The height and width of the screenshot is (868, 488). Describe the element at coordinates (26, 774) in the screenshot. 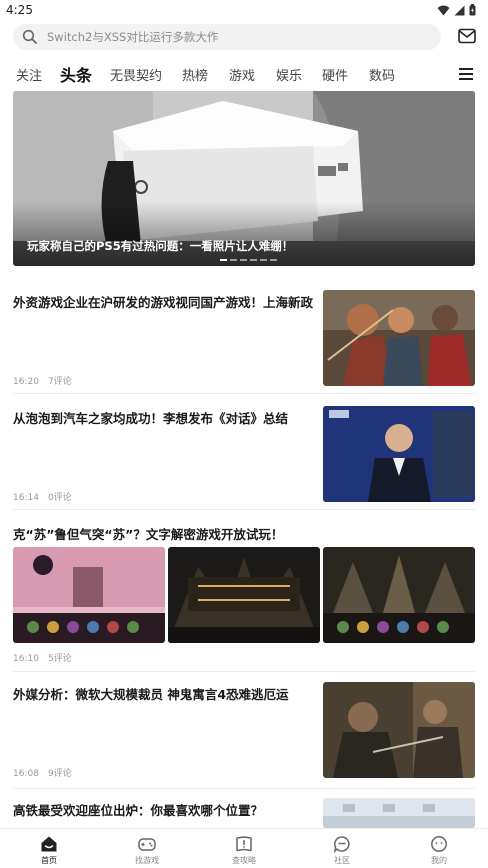

I see `news-time: 16:08` at that location.